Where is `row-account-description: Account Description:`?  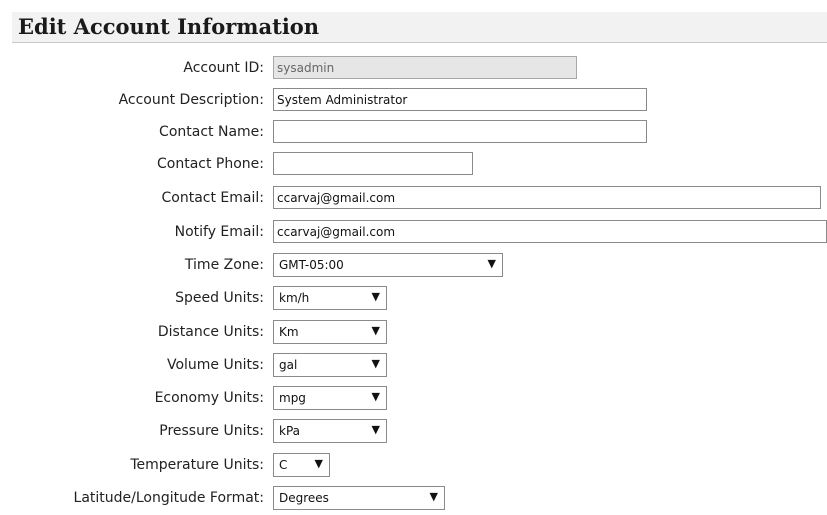
row-account-description: Account Description: is located at coordinates (413, 102).